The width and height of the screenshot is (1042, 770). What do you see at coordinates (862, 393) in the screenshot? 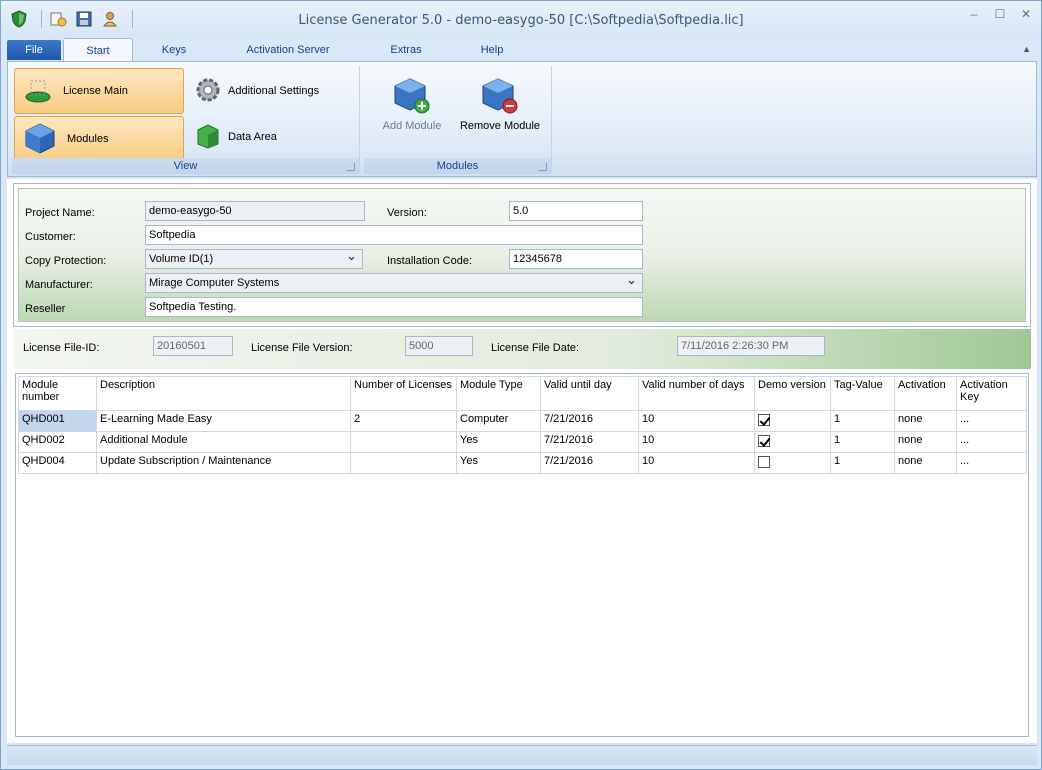
I see `col-tag-value: Tag-Value` at bounding box center [862, 393].